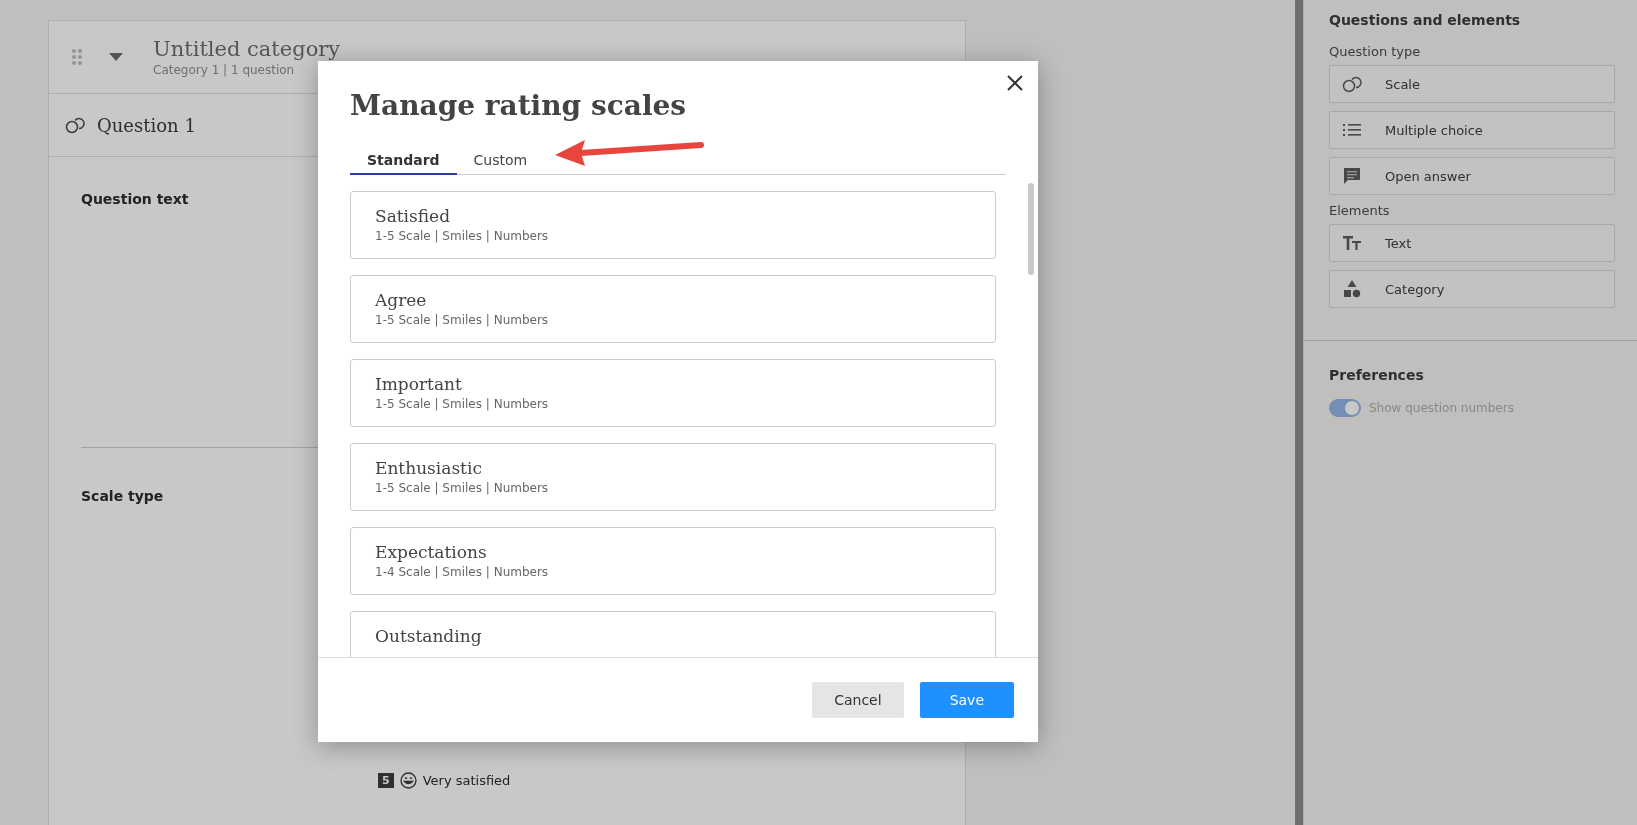 The image size is (1637, 825). I want to click on scale-card: Outstanding, so click(673, 634).